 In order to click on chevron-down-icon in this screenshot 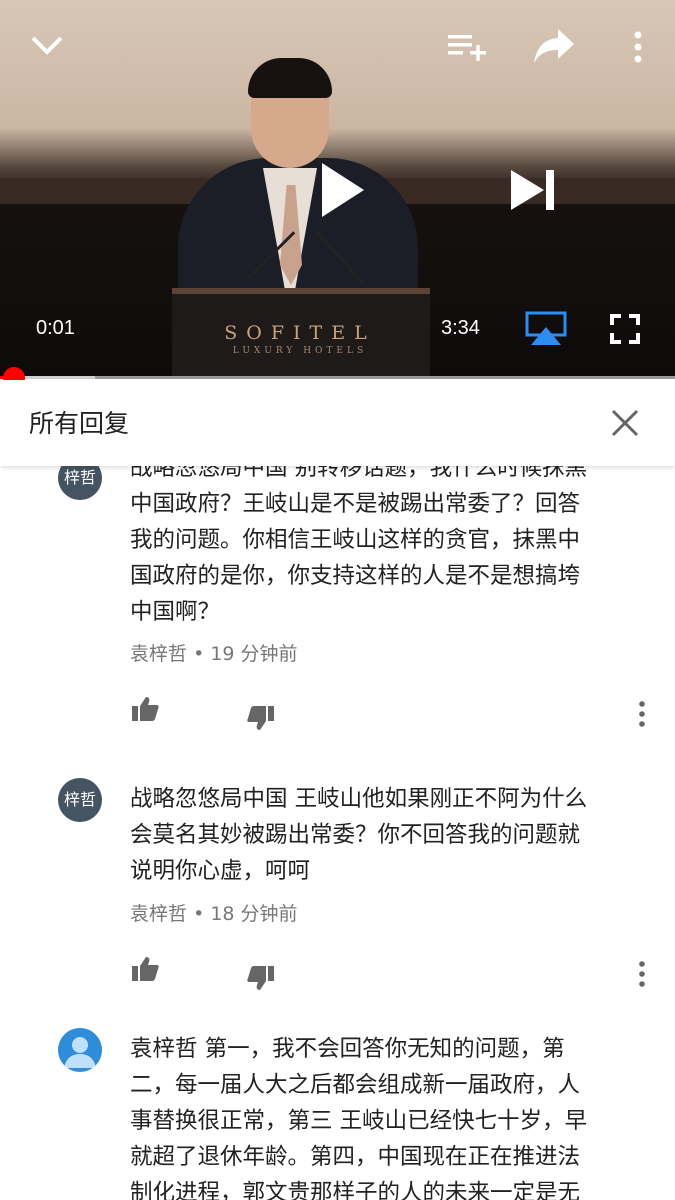, I will do `click(47, 45)`.